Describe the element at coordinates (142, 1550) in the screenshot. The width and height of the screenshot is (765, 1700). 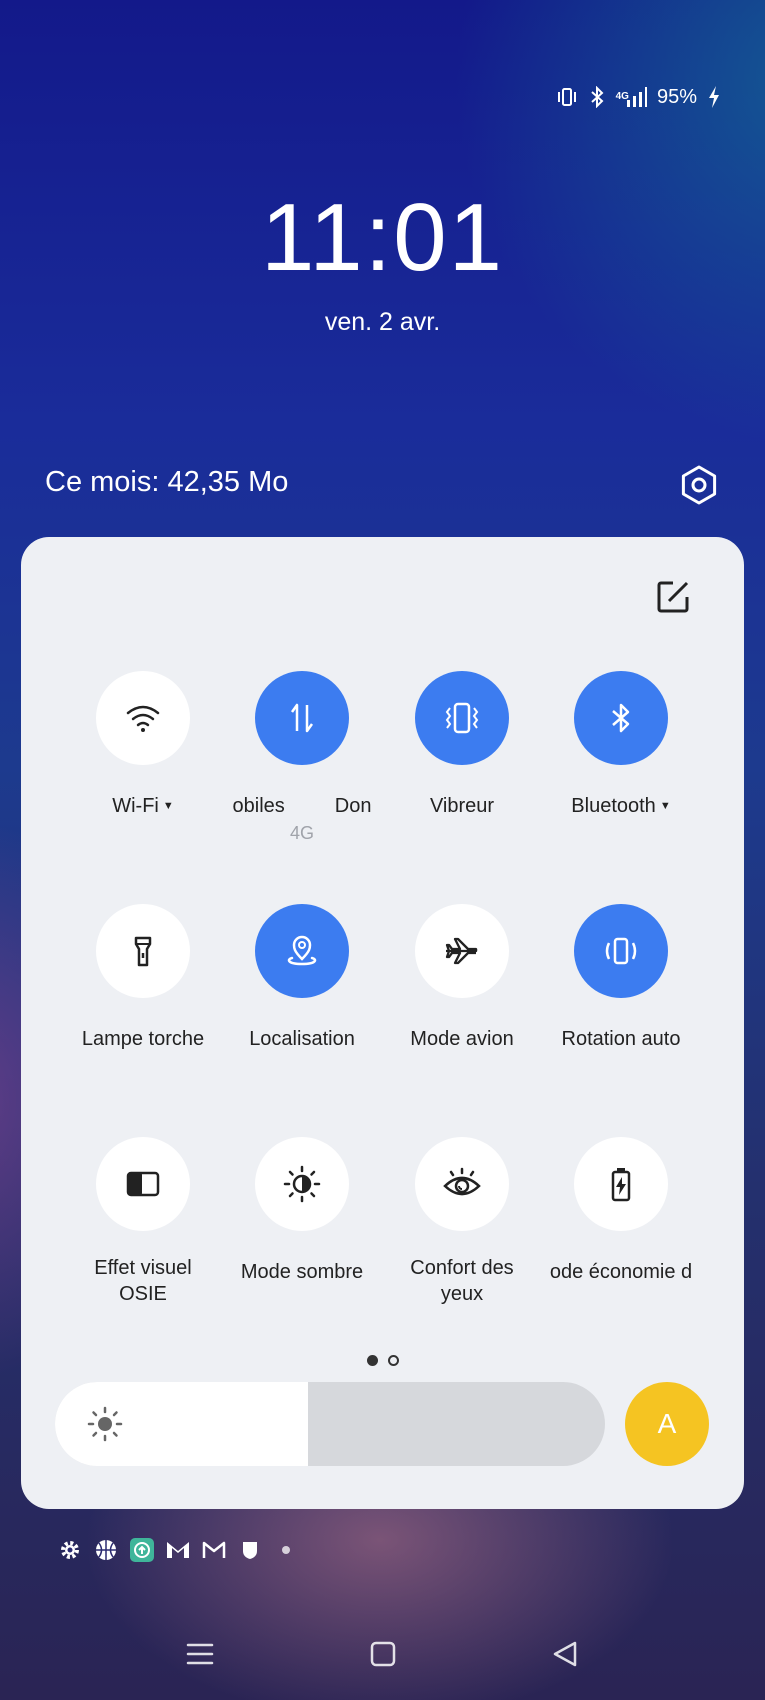
I see `app-update-icon` at that location.